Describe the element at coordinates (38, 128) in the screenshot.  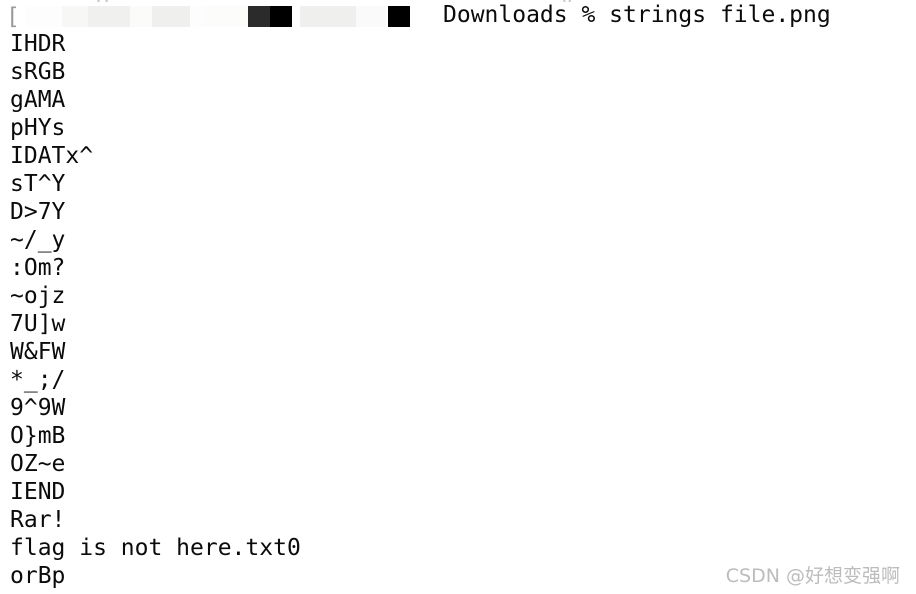
I see `output-line: pHYs` at that location.